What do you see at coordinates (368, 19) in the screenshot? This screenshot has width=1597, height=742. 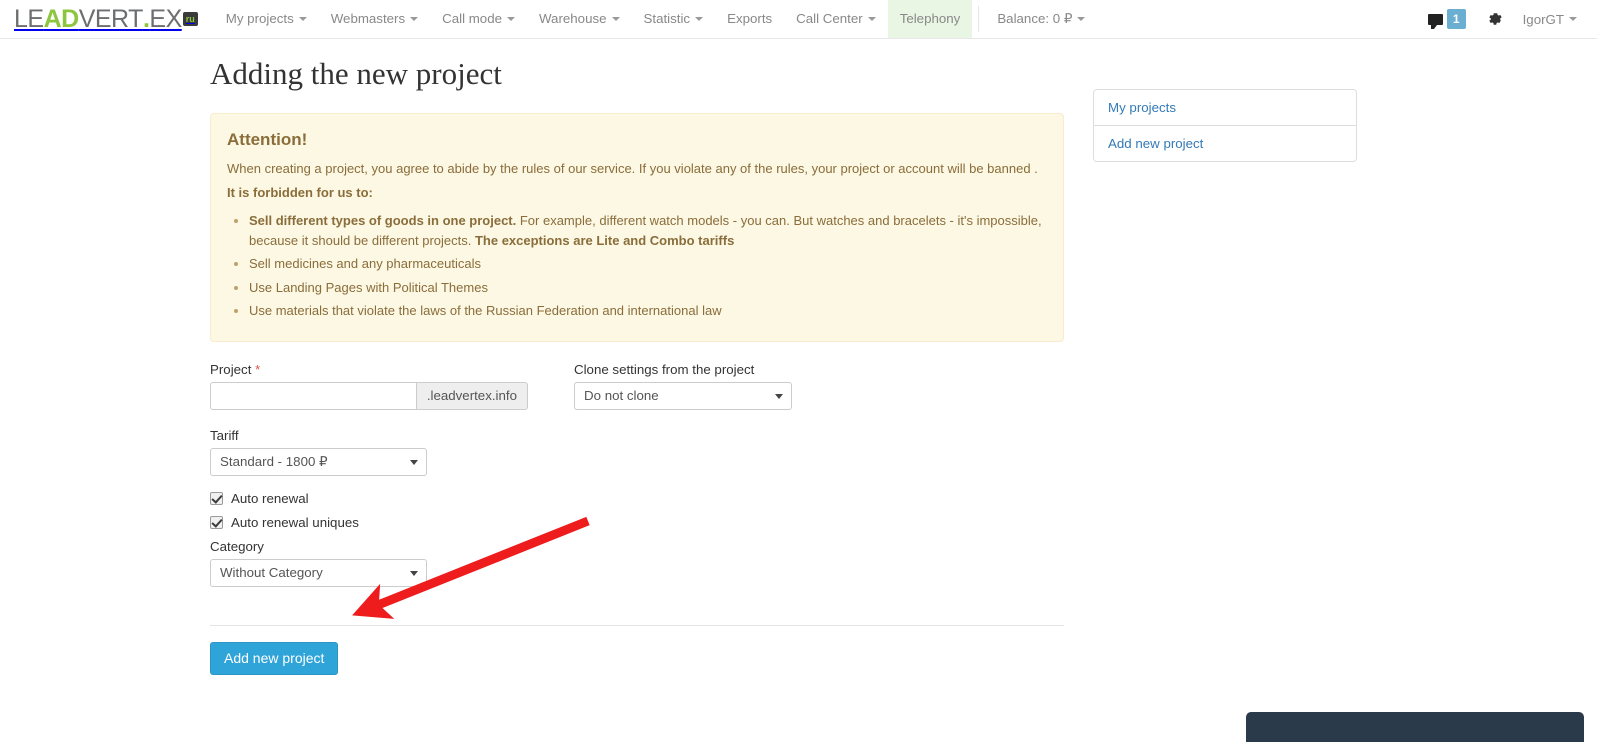 I see `nav-label: Webmasters` at bounding box center [368, 19].